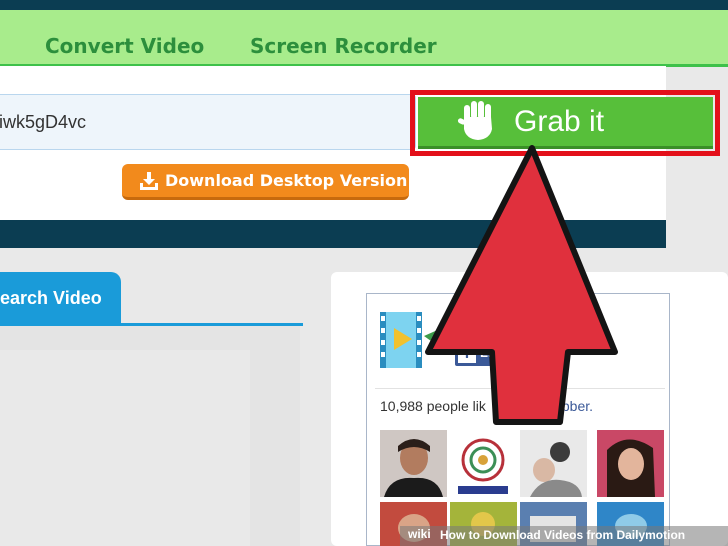  Describe the element at coordinates (563, 535) in the screenshot. I see `watermark-text: How to Download Videos from Dailymotion` at that location.